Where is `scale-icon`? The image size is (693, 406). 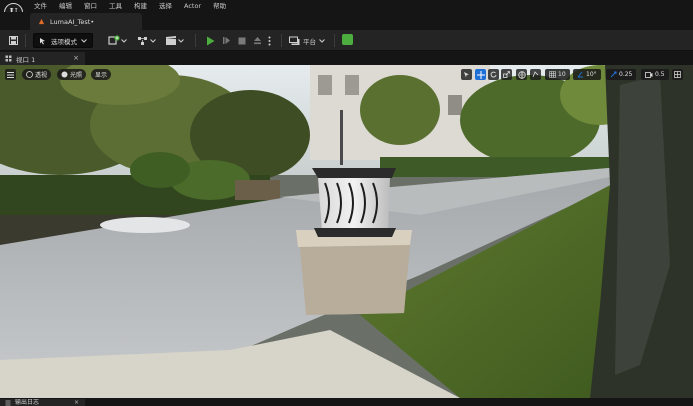
scale-icon is located at coordinates (506, 74).